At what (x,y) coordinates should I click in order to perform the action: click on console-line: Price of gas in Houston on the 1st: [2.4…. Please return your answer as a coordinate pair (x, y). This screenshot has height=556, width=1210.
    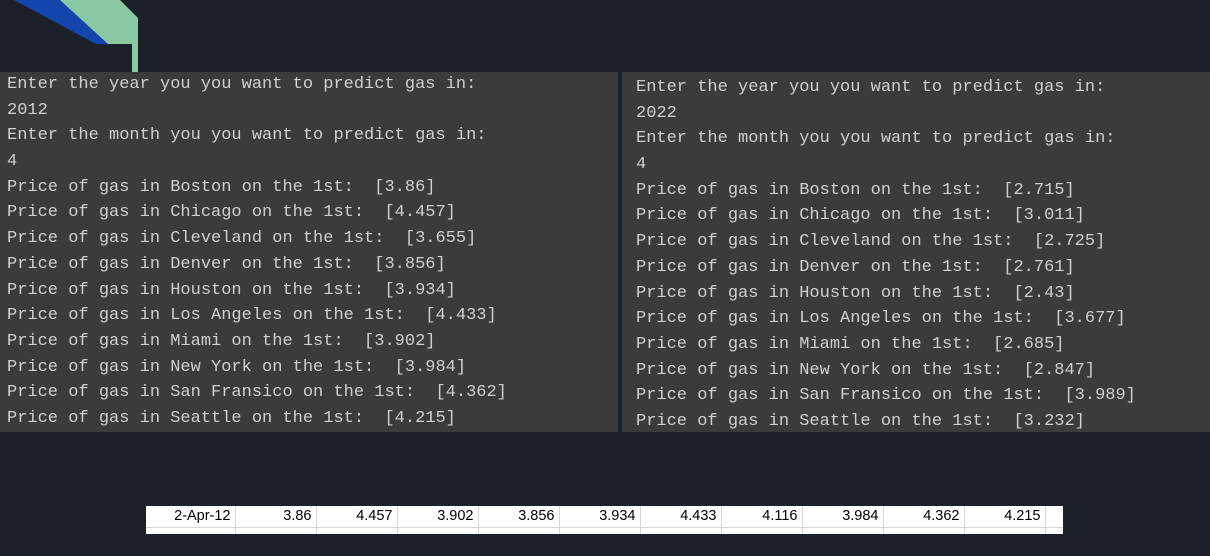
    Looking at the image, I should click on (855, 293).